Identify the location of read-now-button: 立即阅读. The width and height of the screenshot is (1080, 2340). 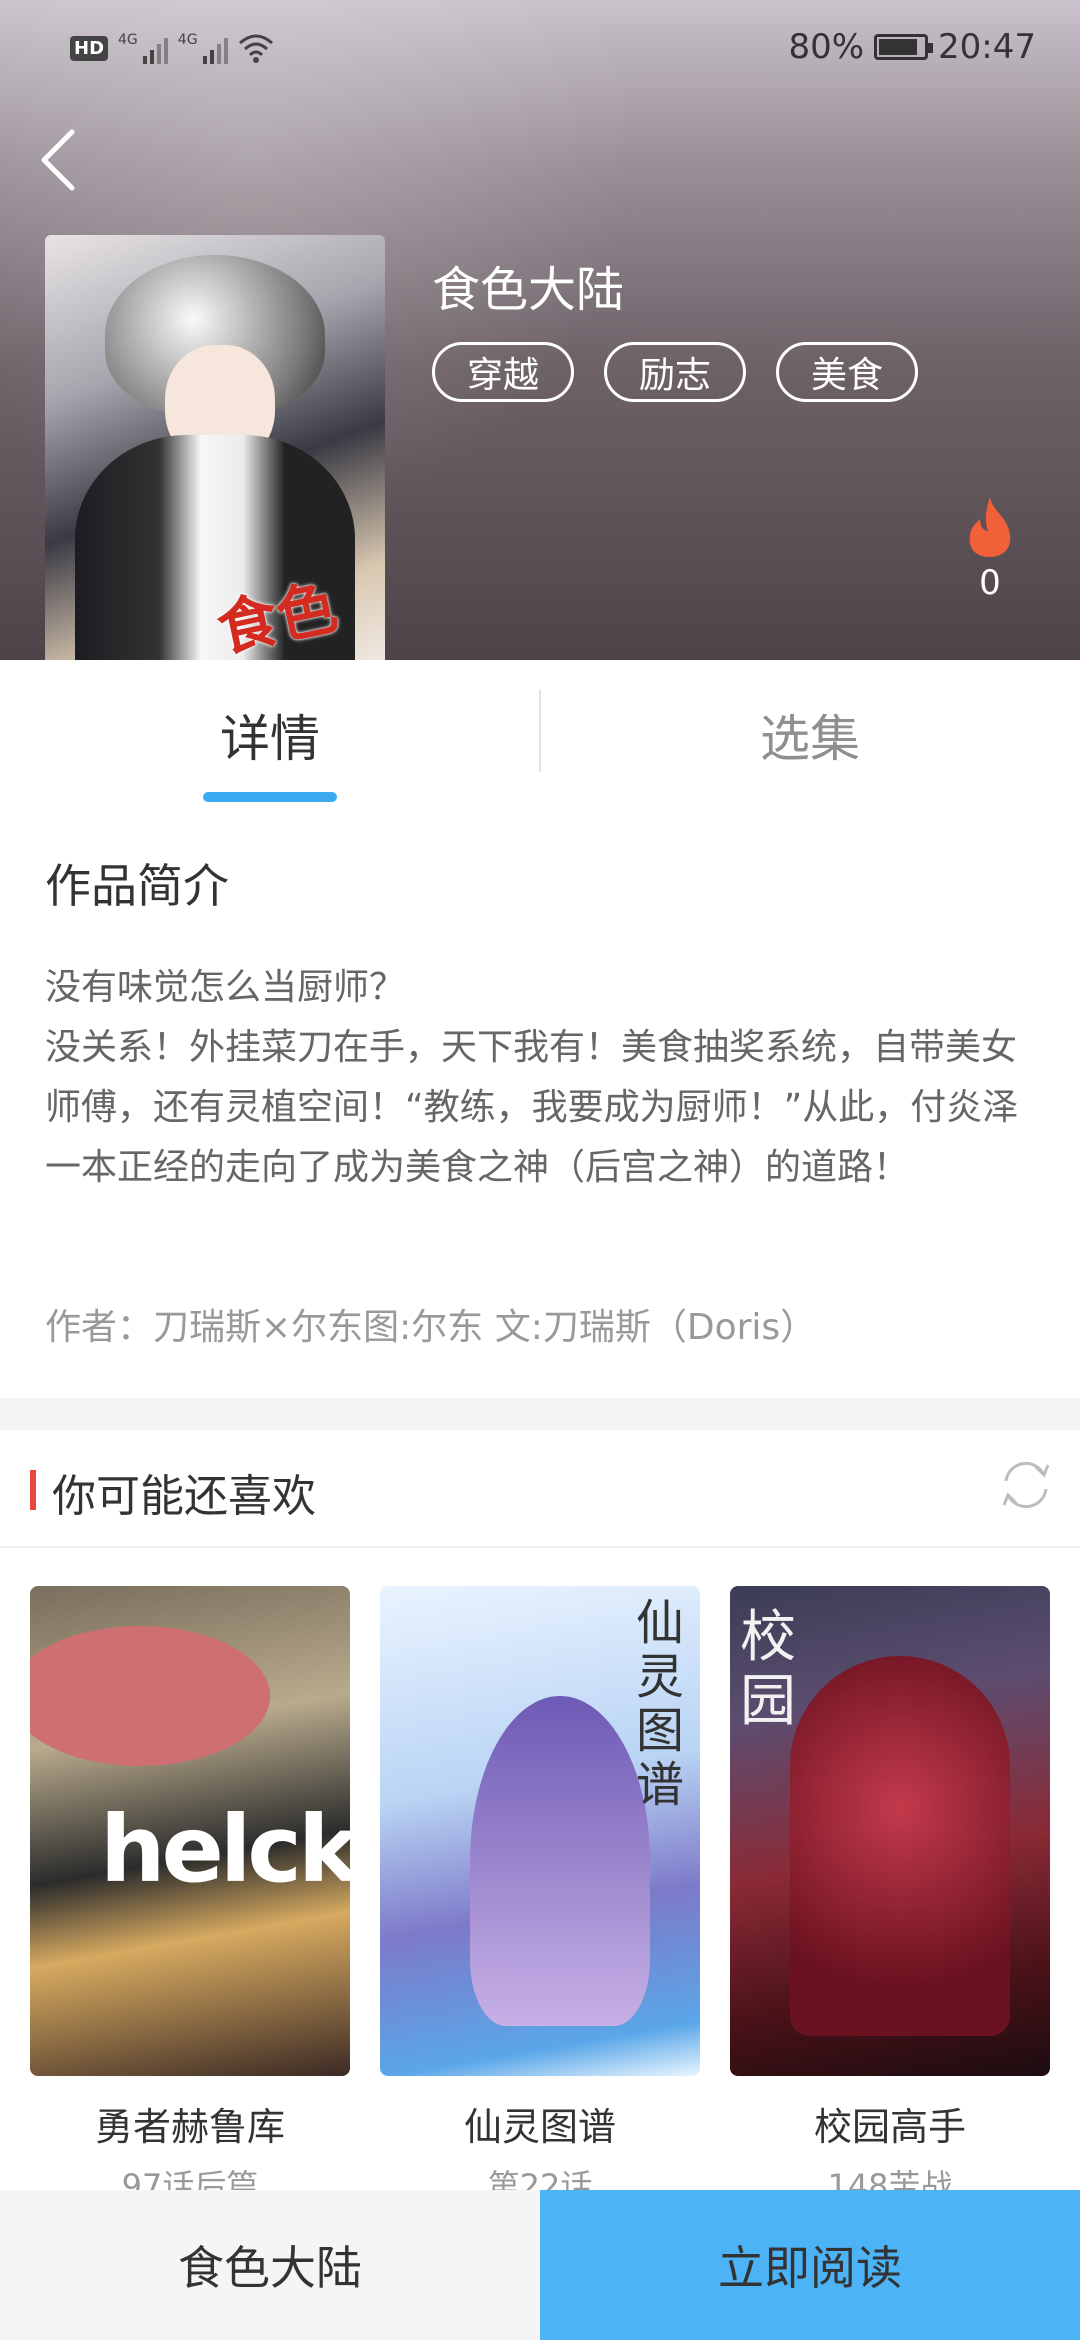
(810, 2265).